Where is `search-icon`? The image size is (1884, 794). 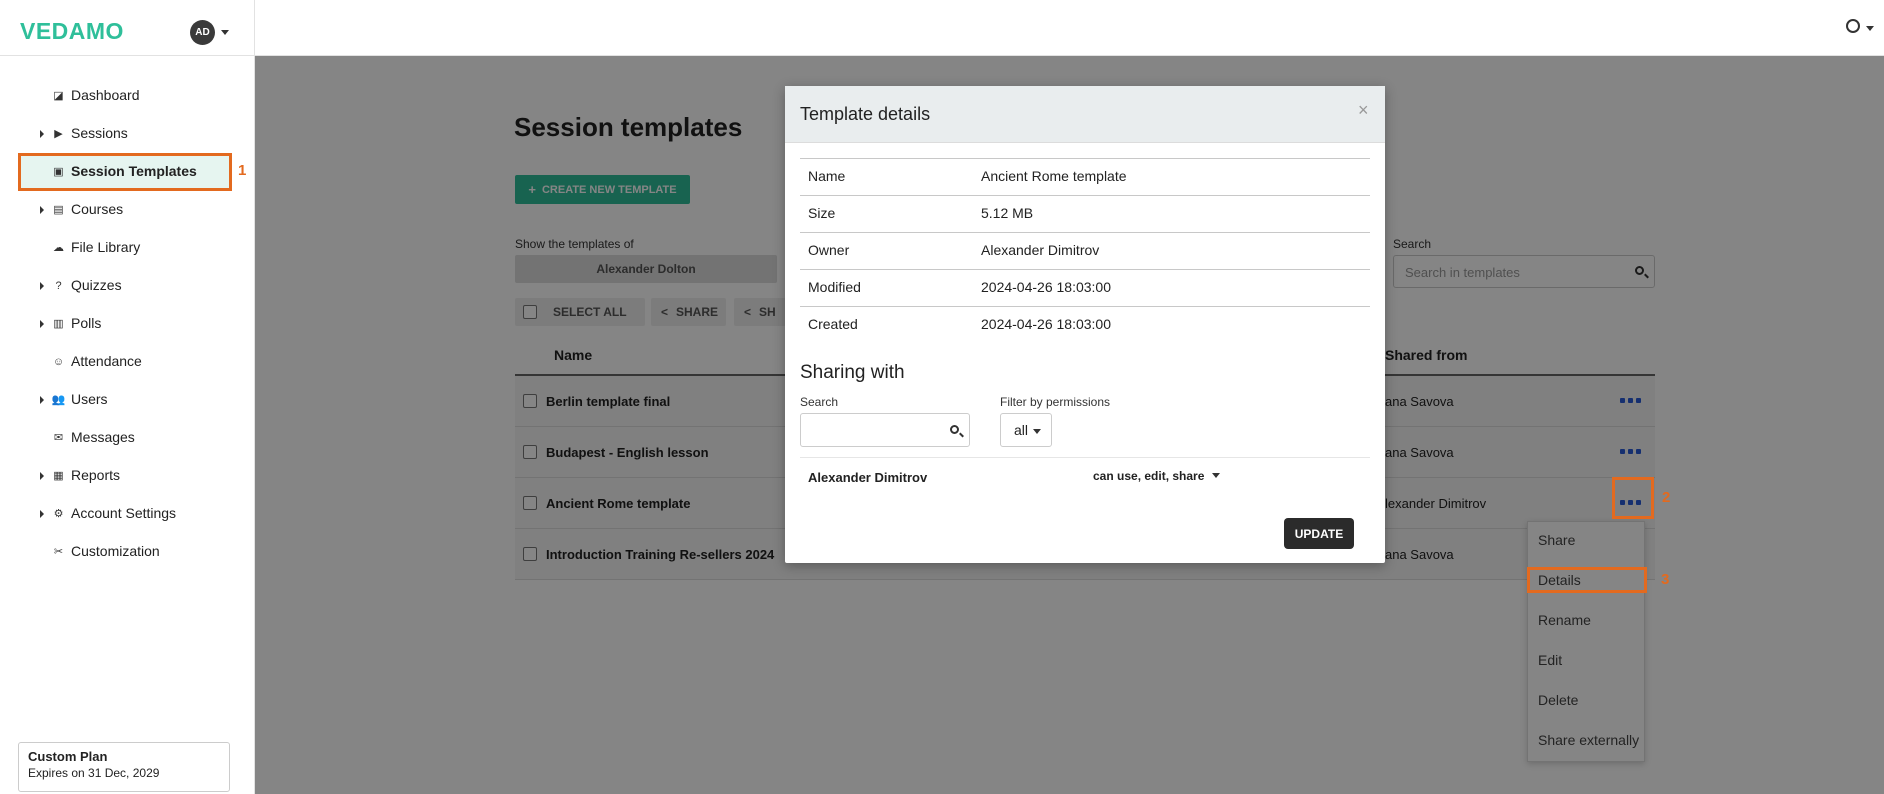 search-icon is located at coordinates (954, 429).